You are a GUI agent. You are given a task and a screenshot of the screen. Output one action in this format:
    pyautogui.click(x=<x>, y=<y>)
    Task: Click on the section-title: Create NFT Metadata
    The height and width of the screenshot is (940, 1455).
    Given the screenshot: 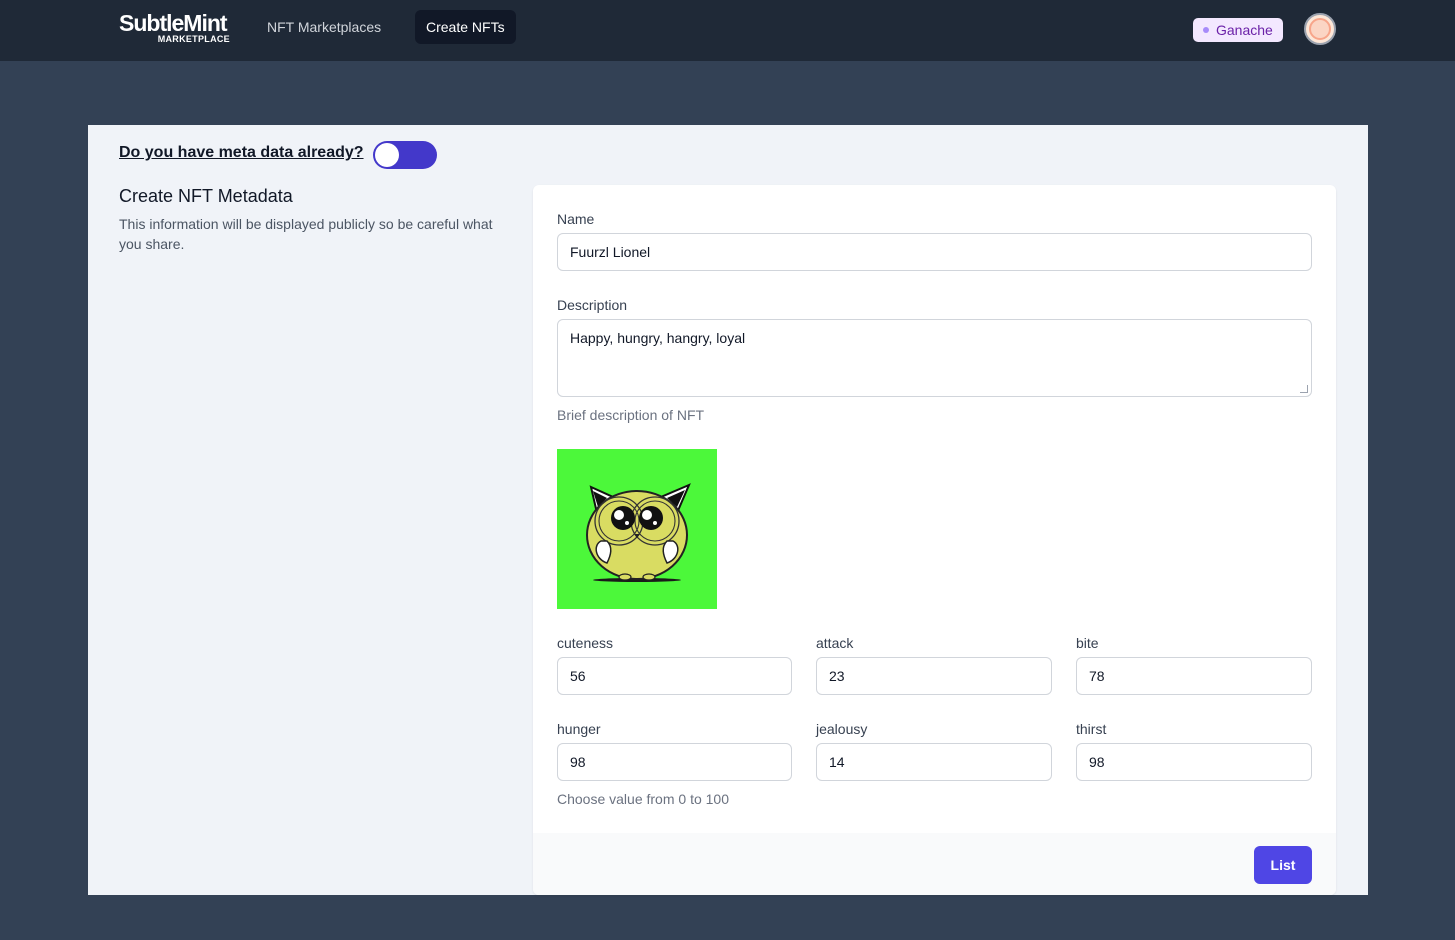 What is the action you would take?
    pyautogui.click(x=206, y=196)
    